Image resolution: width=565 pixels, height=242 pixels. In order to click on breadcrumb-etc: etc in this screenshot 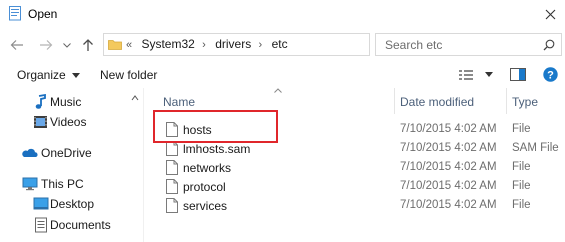, I will do `click(280, 44)`.